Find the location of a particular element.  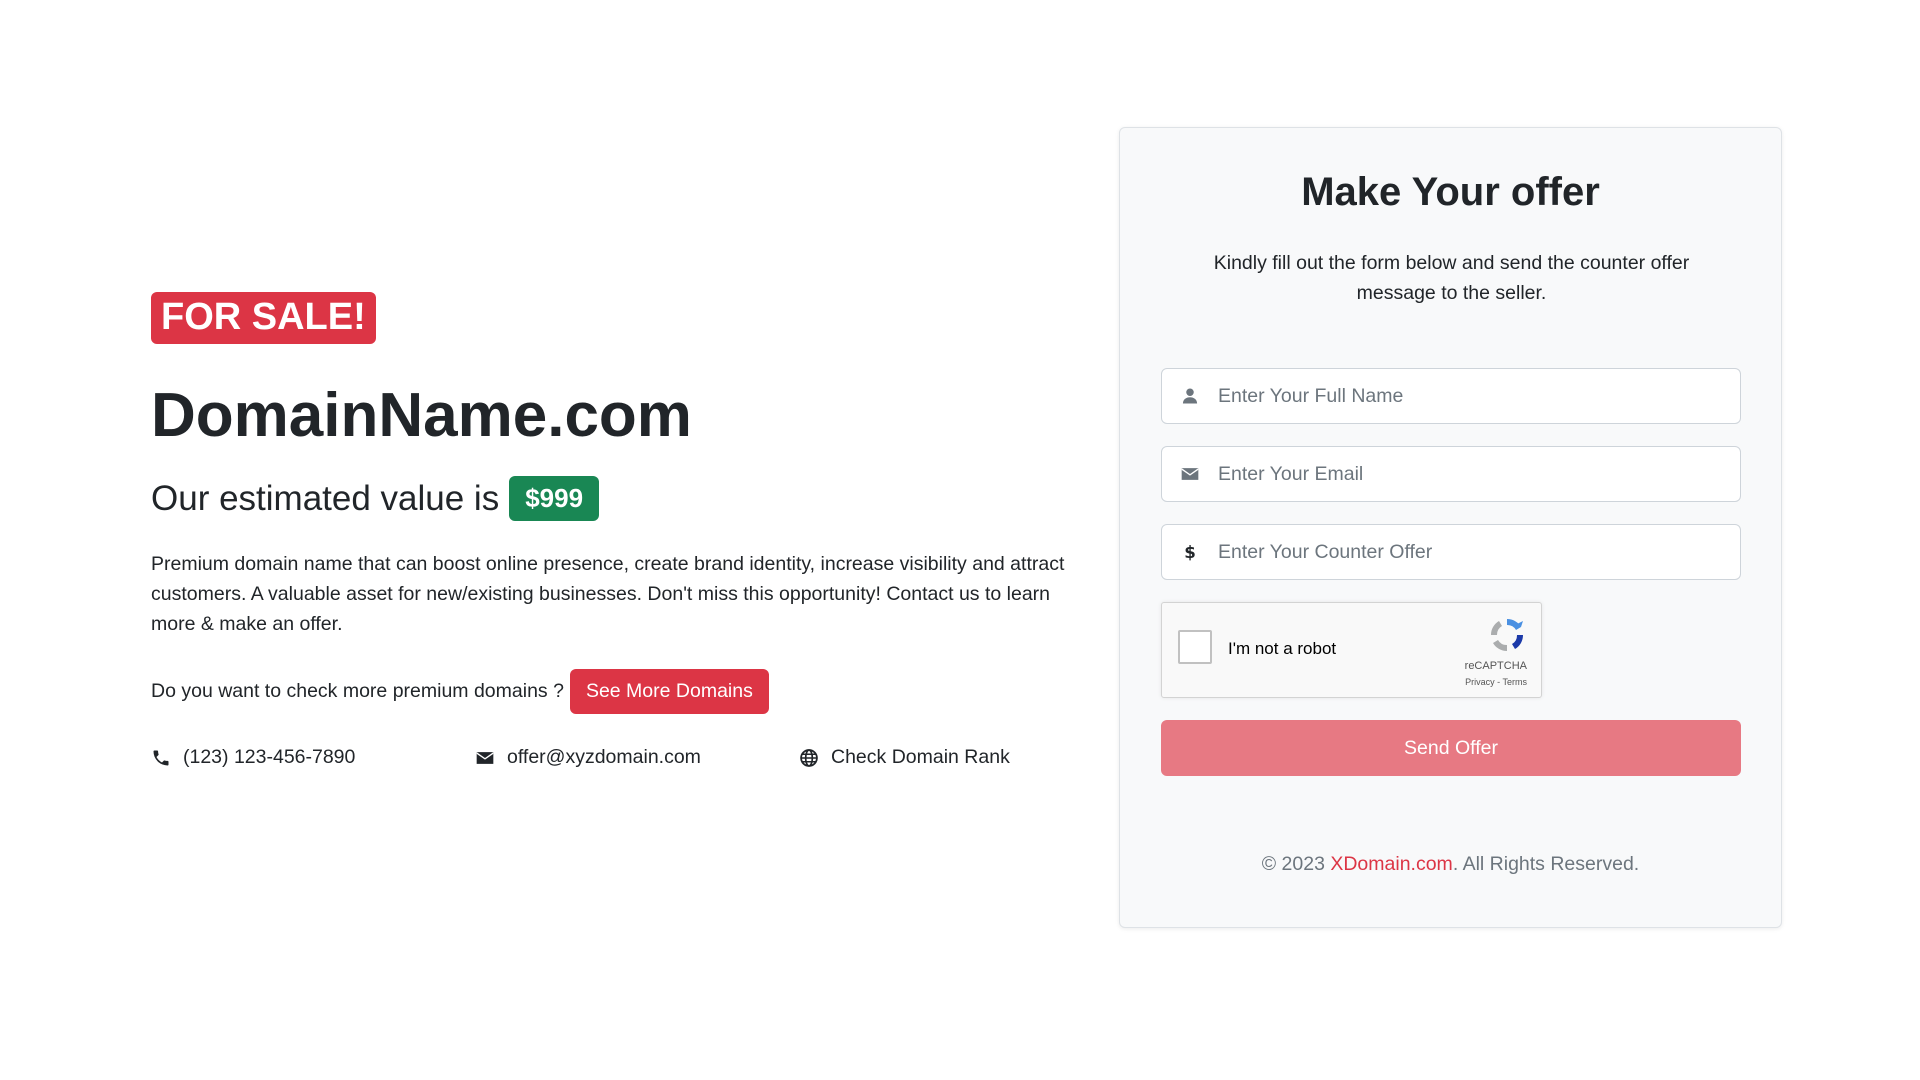

full-name-input is located at coordinates (1468, 396).